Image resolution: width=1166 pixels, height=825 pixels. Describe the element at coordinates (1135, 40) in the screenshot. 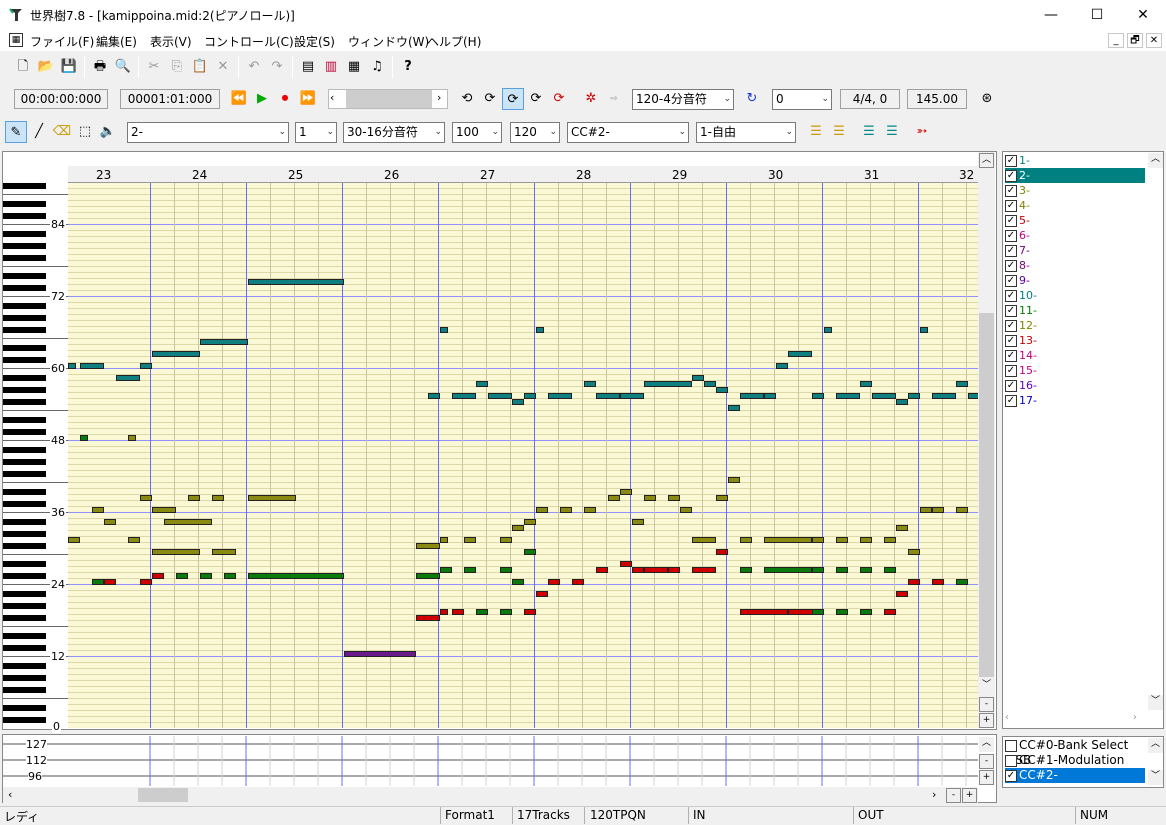

I see `mdi-restore-button: 🗗` at that location.